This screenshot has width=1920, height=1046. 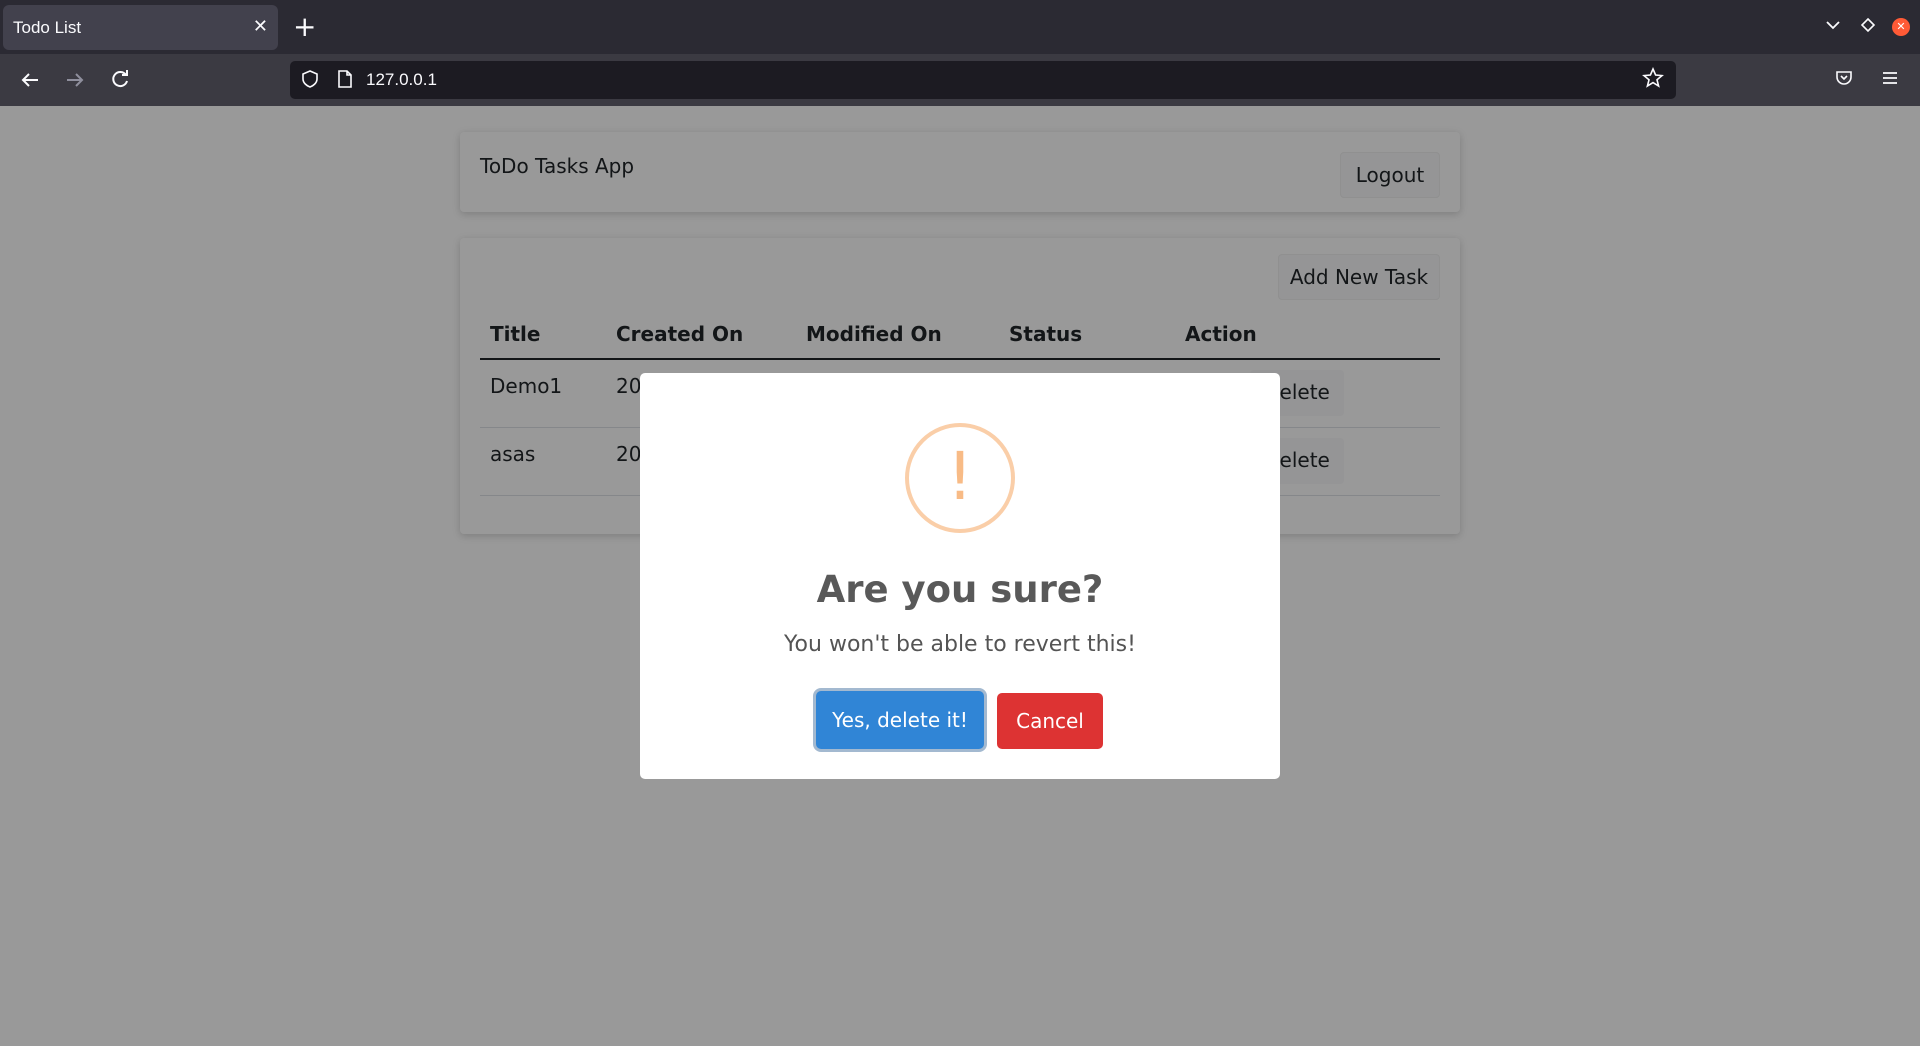 What do you see at coordinates (304, 27) in the screenshot?
I see `new-tab-button: +` at bounding box center [304, 27].